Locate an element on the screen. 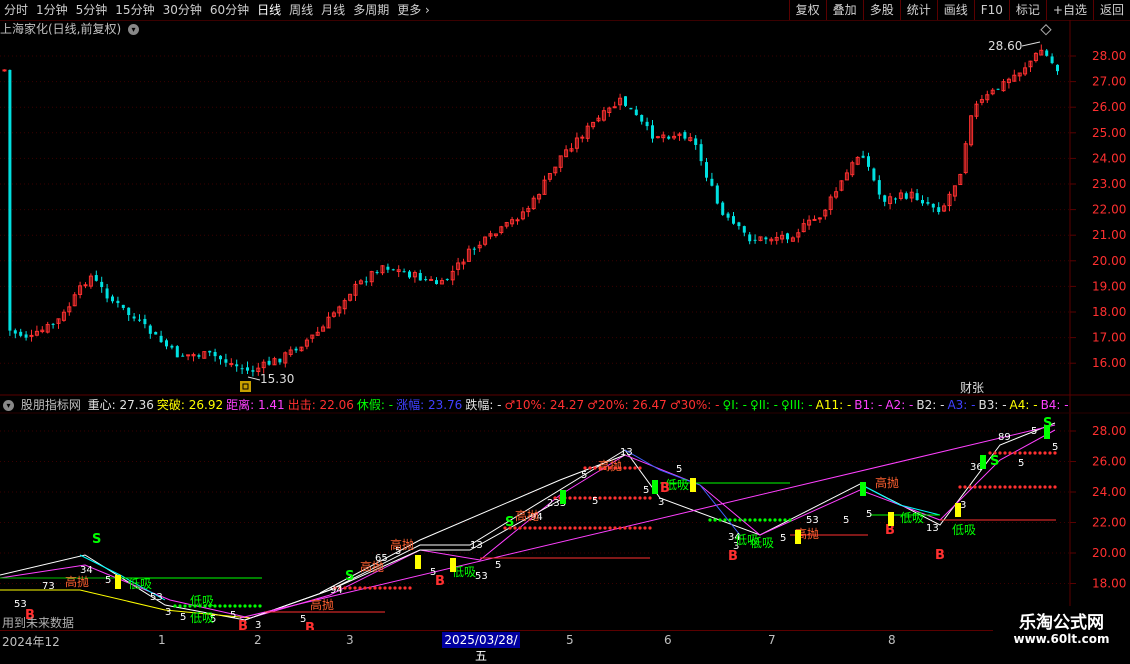  period-tab: 日线 is located at coordinates (269, 10).